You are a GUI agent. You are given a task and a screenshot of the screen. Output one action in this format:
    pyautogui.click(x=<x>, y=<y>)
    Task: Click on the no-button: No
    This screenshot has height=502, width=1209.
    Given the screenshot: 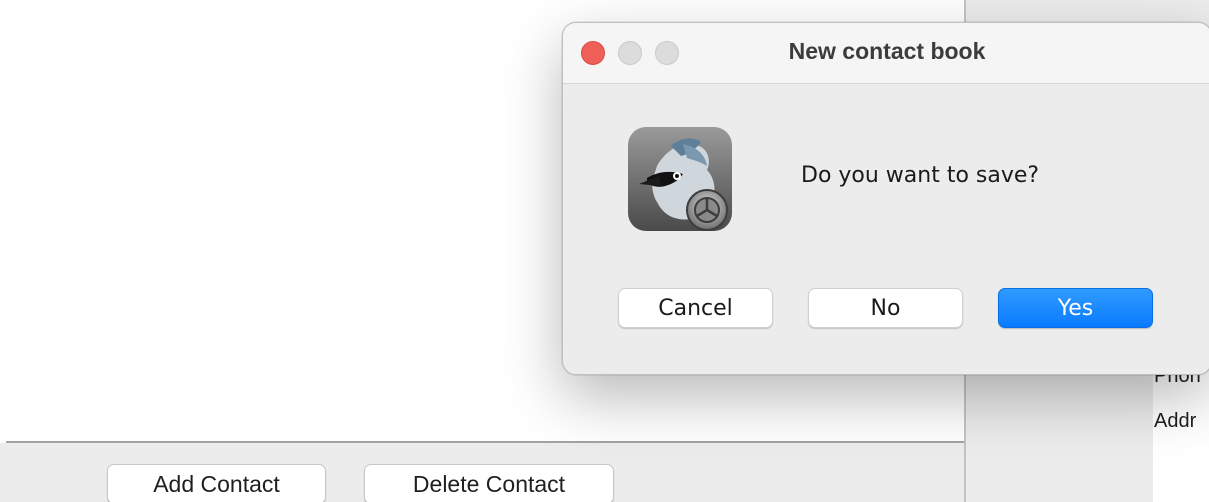 What is the action you would take?
    pyautogui.click(x=885, y=308)
    